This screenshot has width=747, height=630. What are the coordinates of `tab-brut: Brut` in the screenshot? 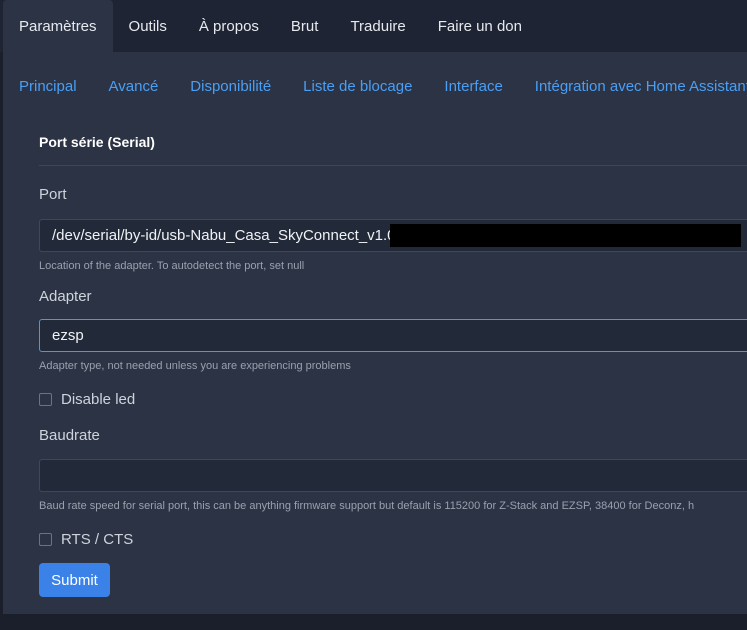 It's located at (305, 26).